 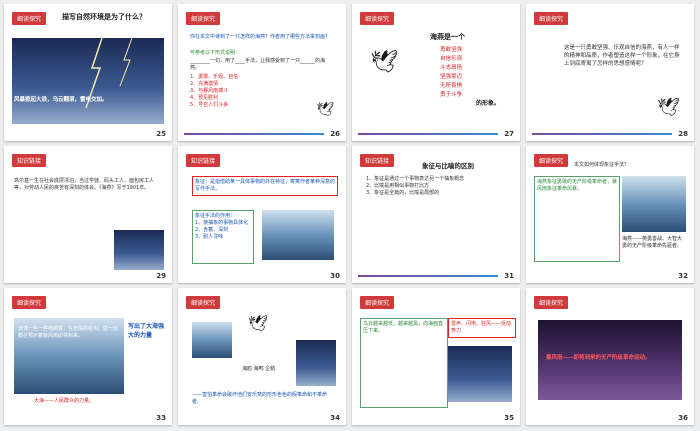 I want to click on slide-number: 36, so click(x=683, y=418).